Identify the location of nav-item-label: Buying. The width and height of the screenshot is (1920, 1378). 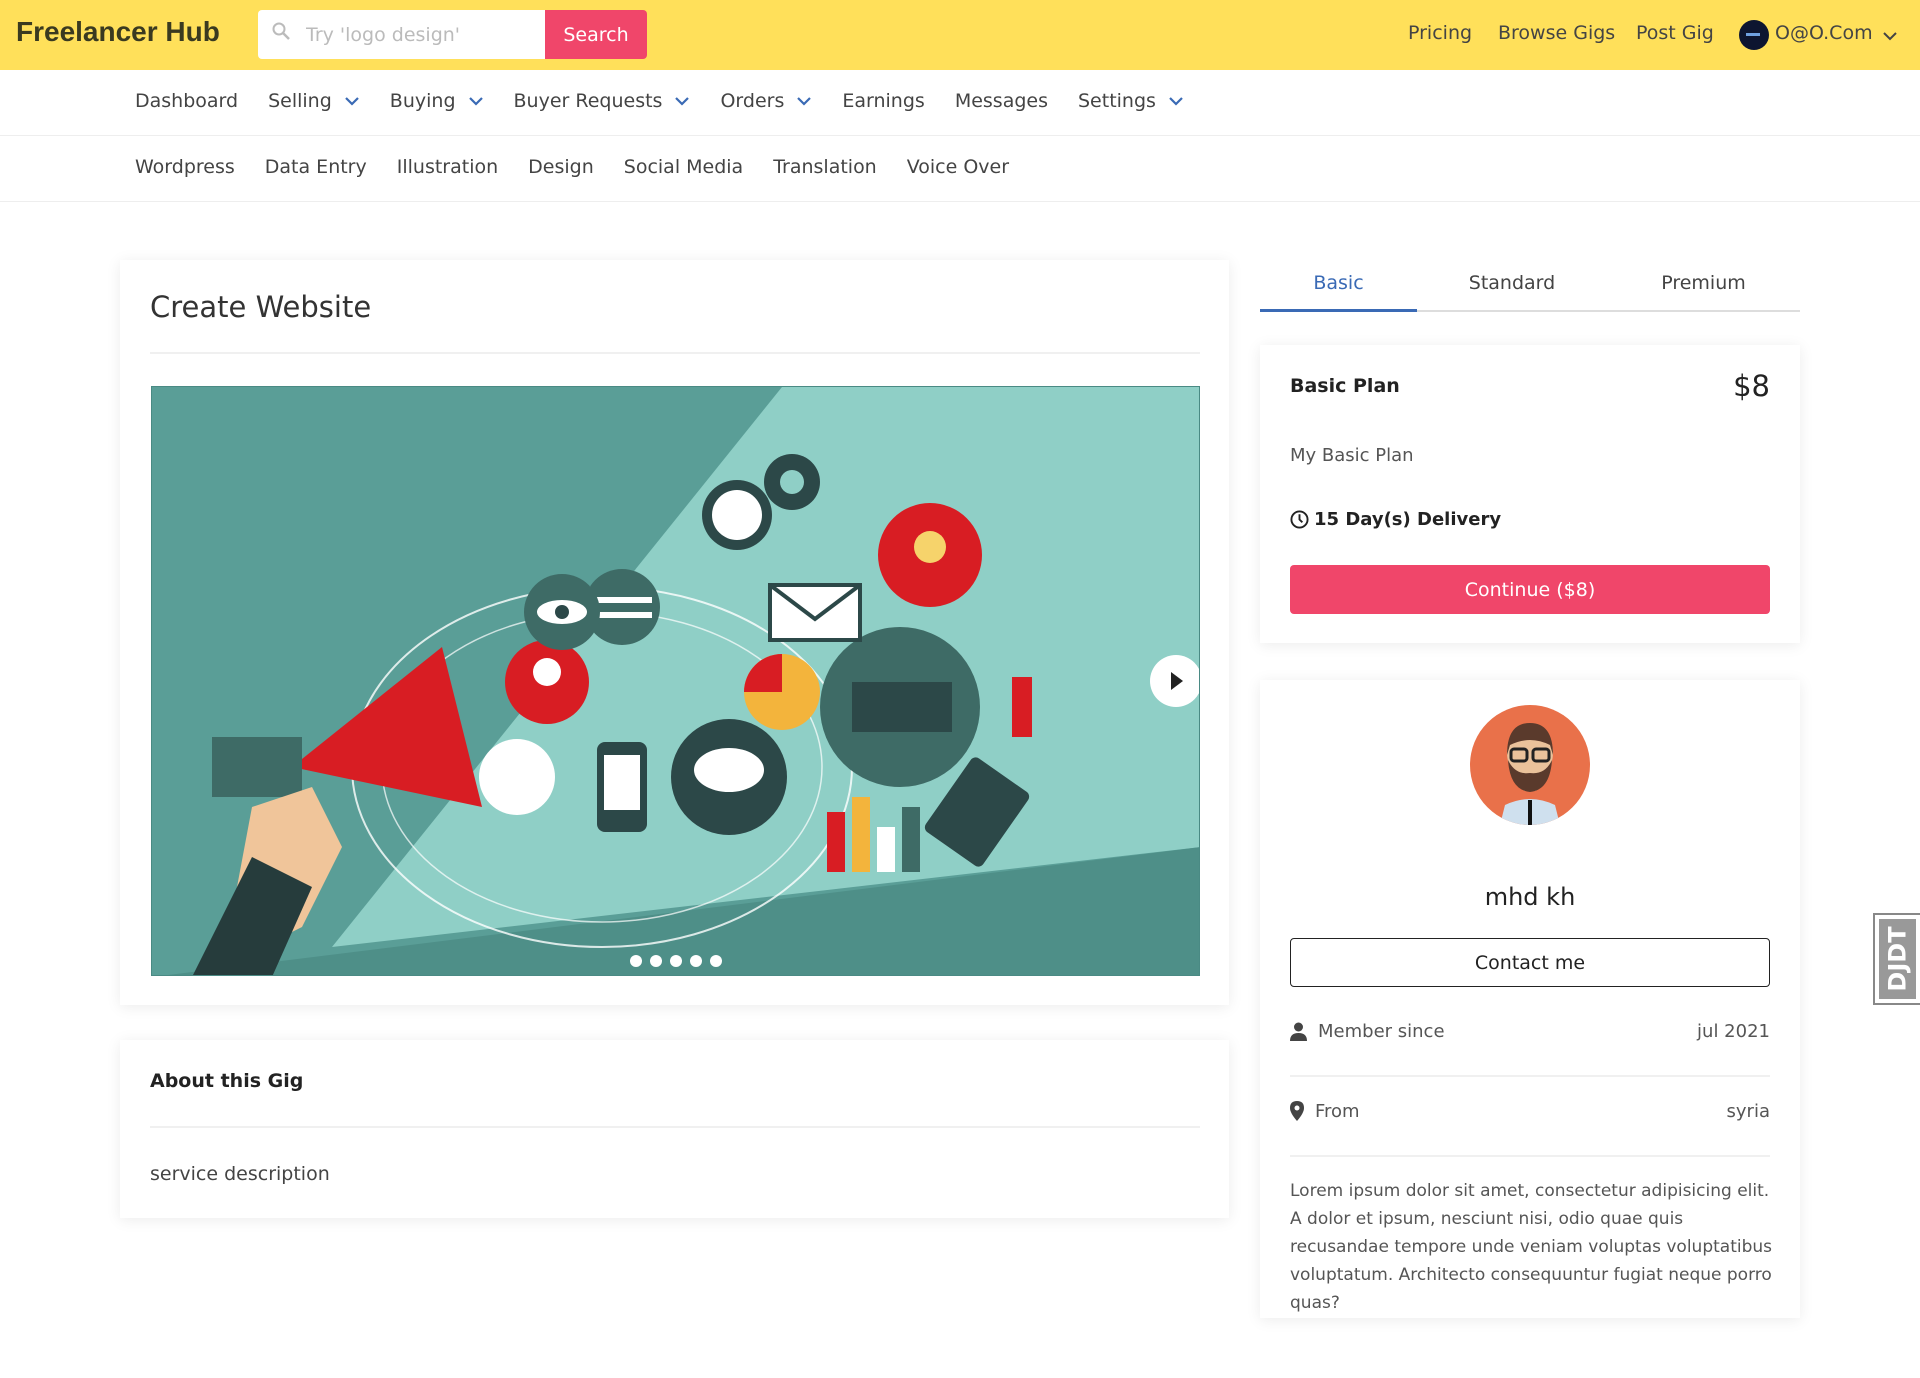
(422, 101).